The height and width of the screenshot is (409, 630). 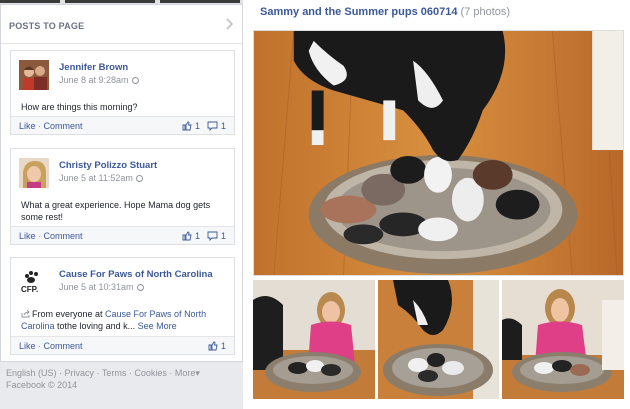 What do you see at coordinates (93, 67) in the screenshot?
I see `post-author: Jennifer Brown` at bounding box center [93, 67].